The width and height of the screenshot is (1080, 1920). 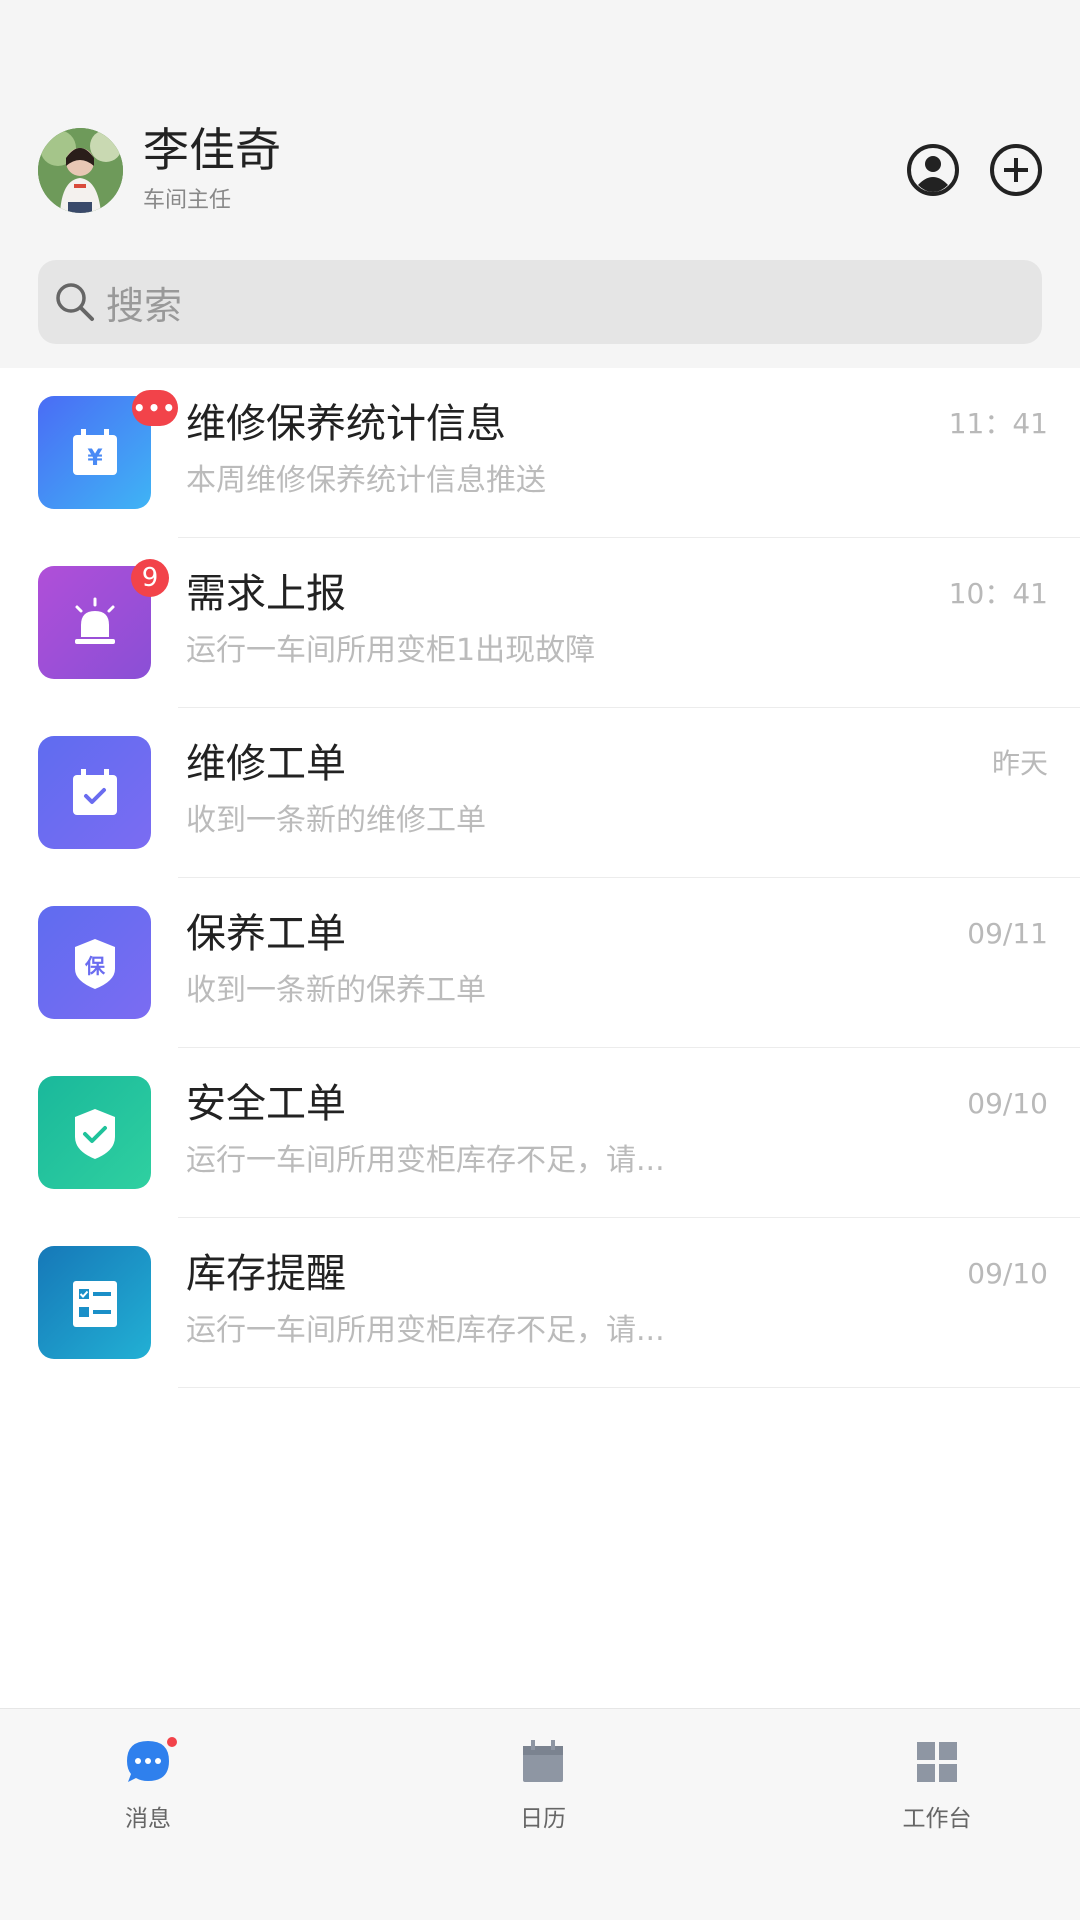 I want to click on avatar, so click(x=80, y=170).